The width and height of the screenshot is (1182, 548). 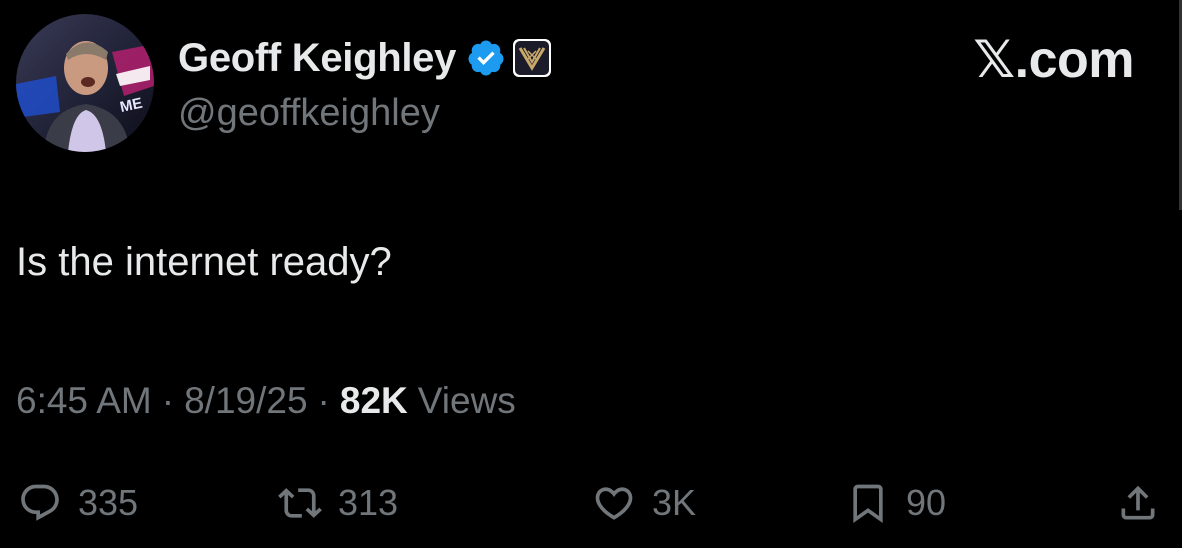 I want to click on tweet-actions: 335 313 3K 90, so click(x=591, y=503).